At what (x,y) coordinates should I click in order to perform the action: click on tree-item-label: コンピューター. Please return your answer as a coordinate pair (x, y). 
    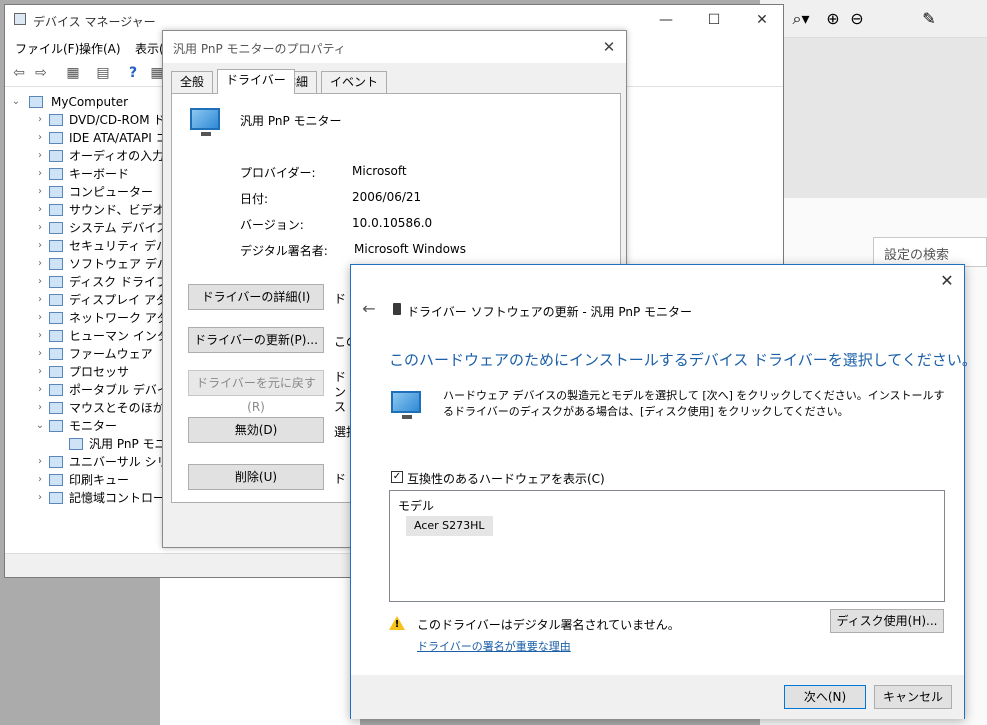
    Looking at the image, I should click on (111, 192).